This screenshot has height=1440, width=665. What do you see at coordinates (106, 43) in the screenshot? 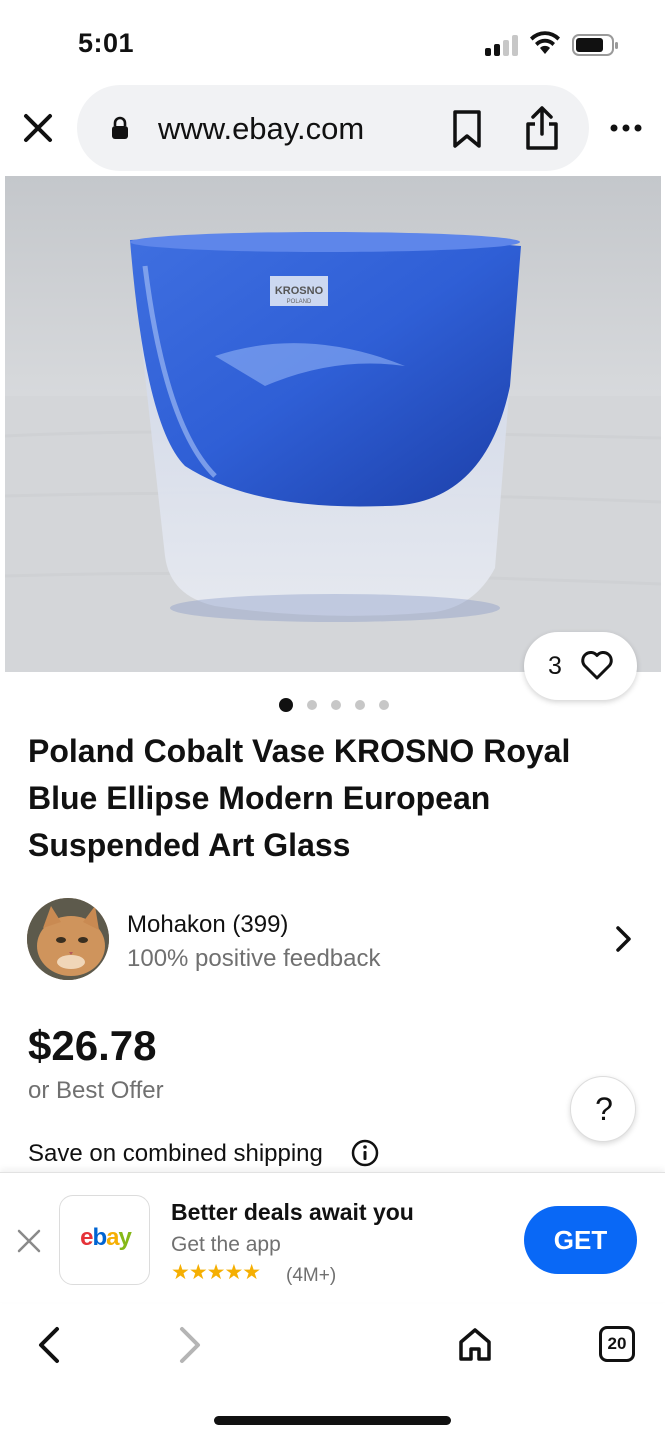
I see `status-time: 5:01` at bounding box center [106, 43].